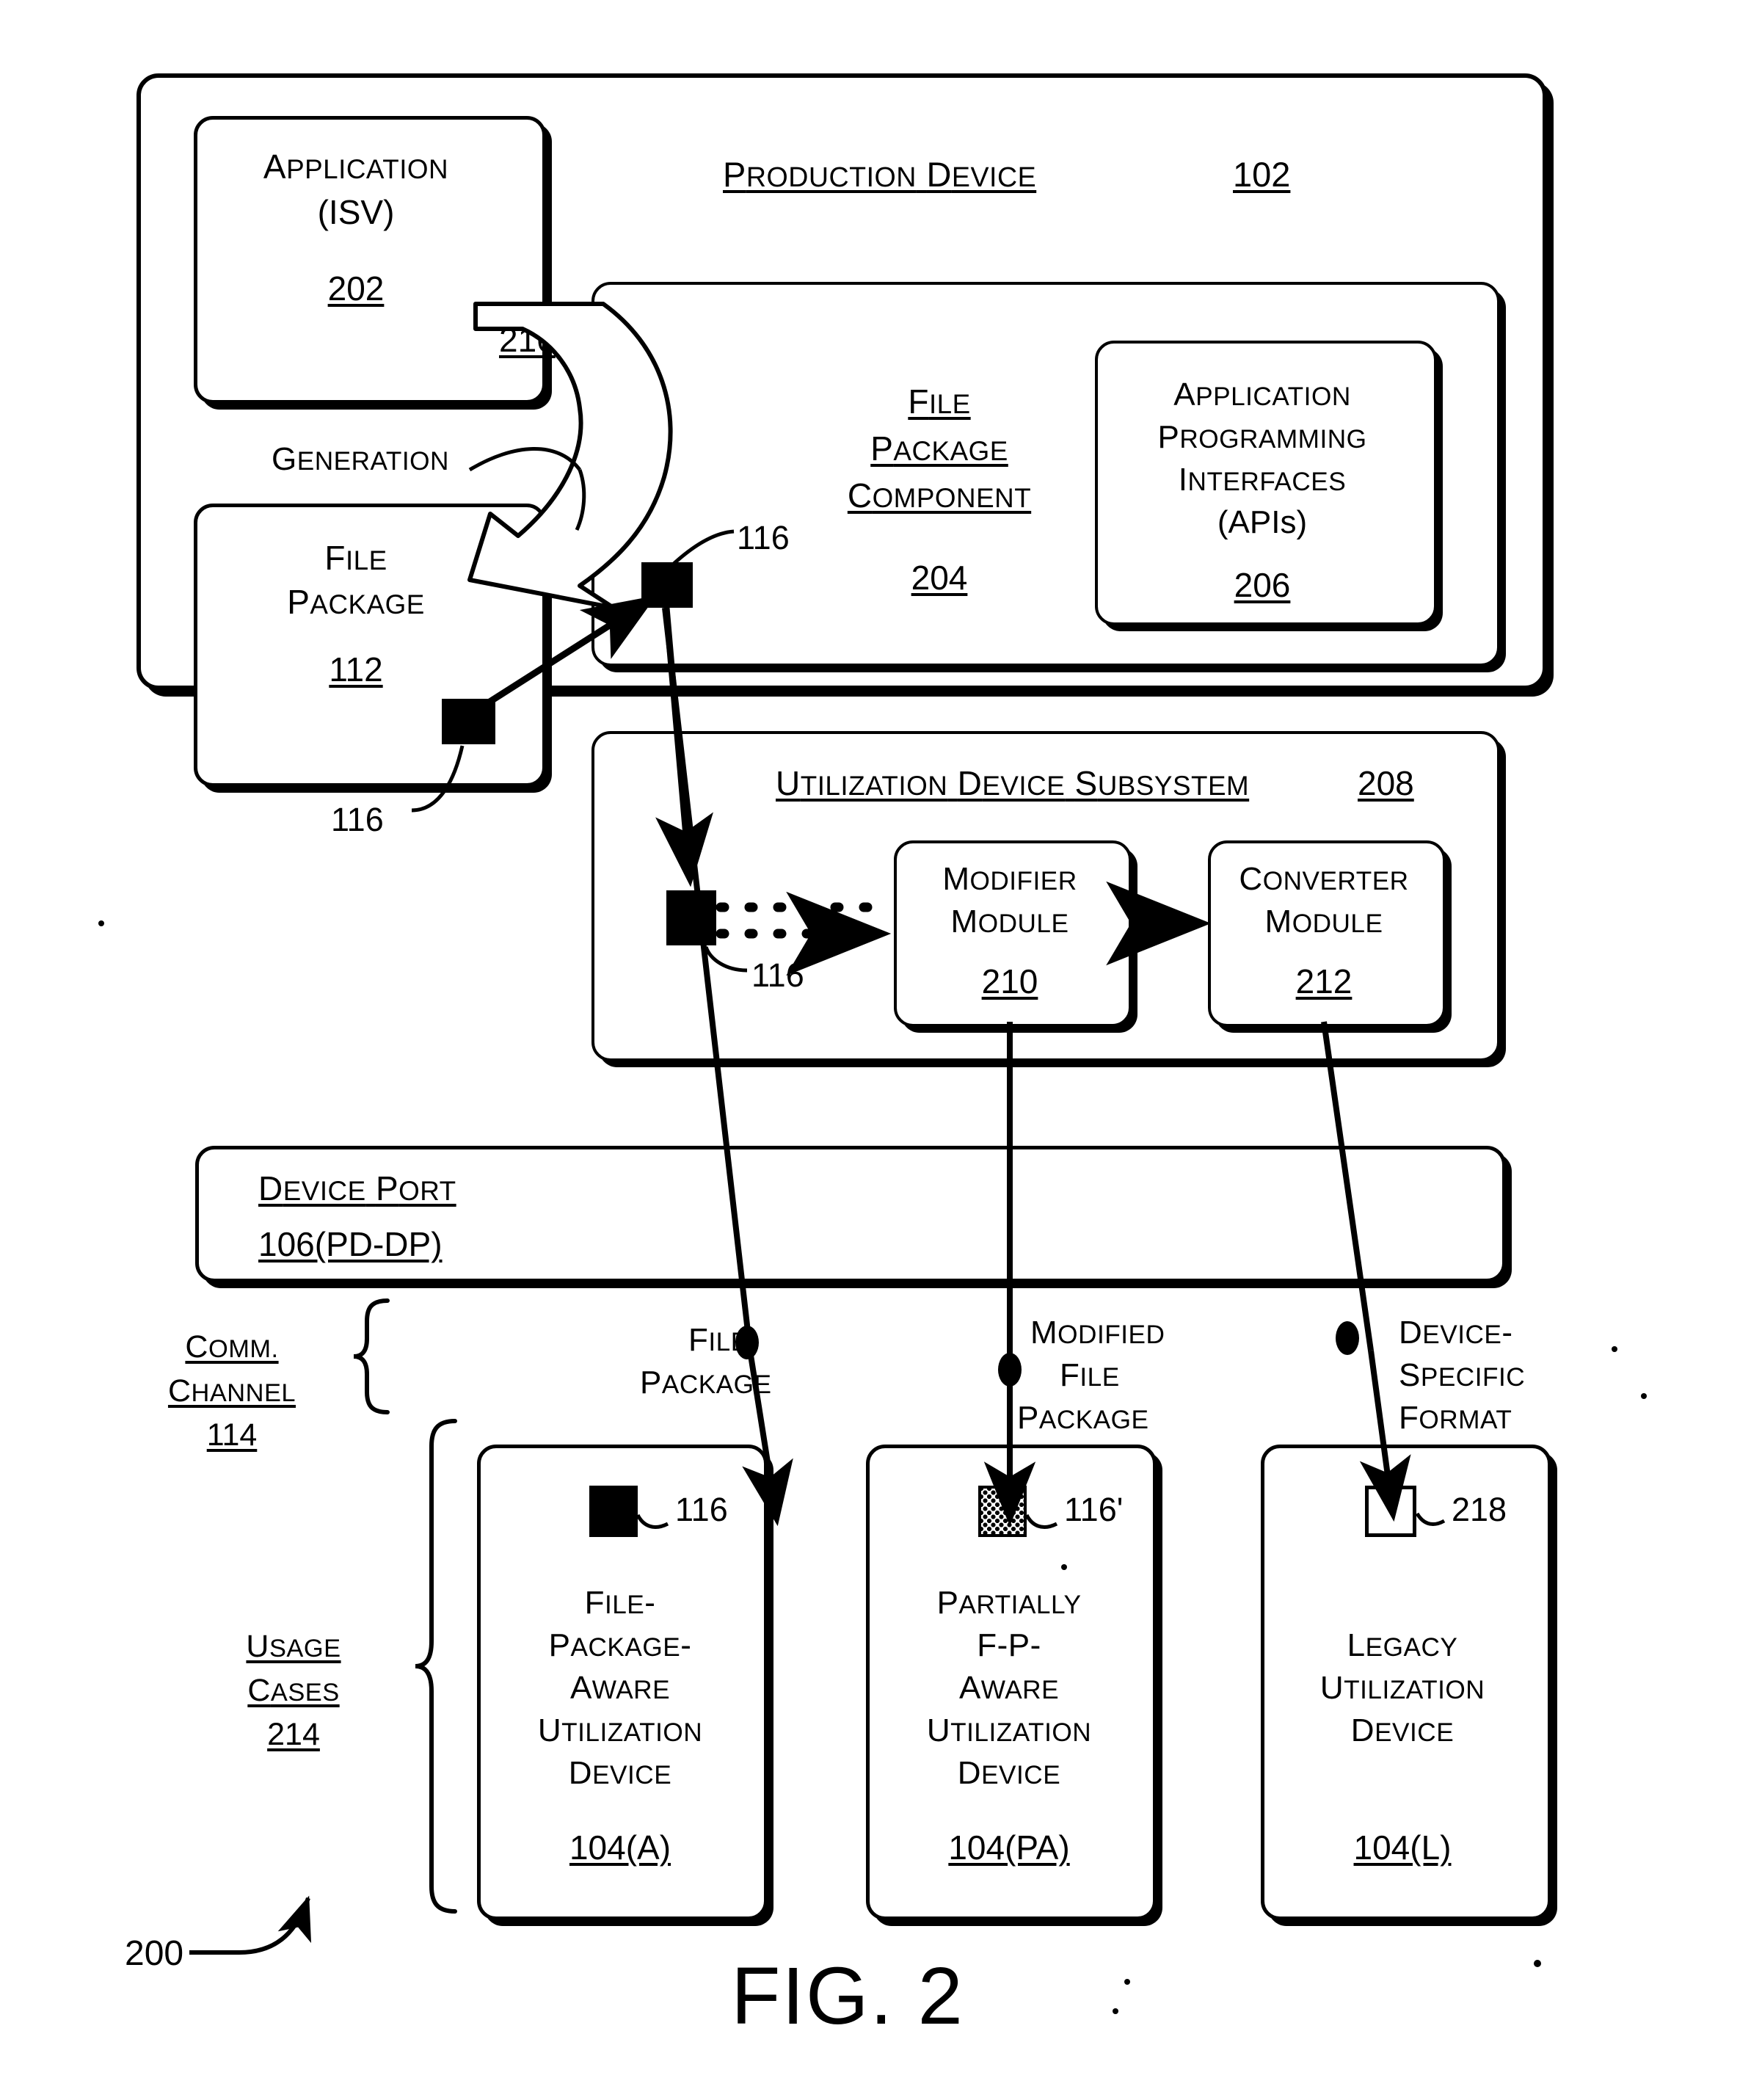 The height and width of the screenshot is (2100, 1762). I want to click on flow-line-devicespecific-lower, so click(1385, 1436).